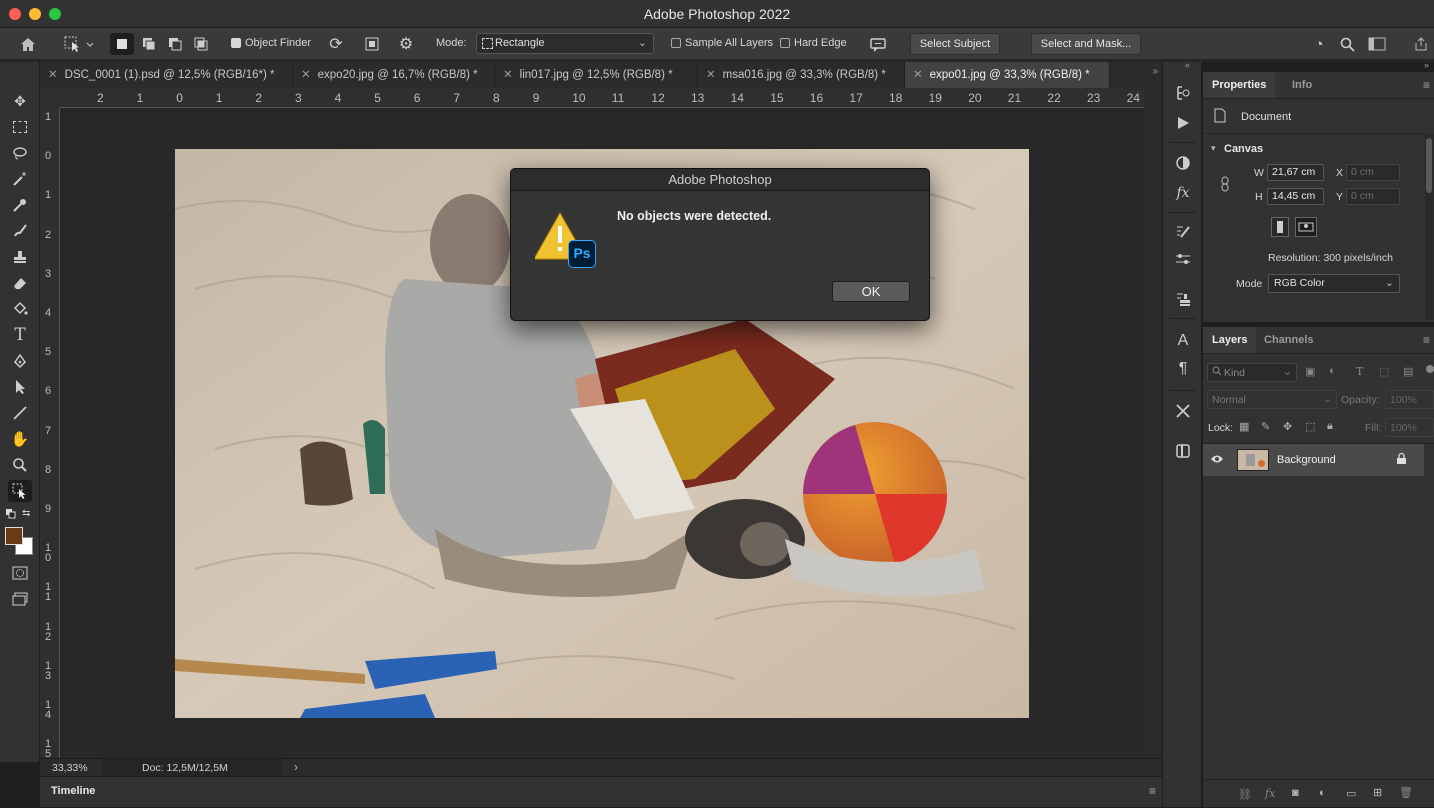  What do you see at coordinates (1183, 451) in the screenshot?
I see `libraries-icon` at bounding box center [1183, 451].